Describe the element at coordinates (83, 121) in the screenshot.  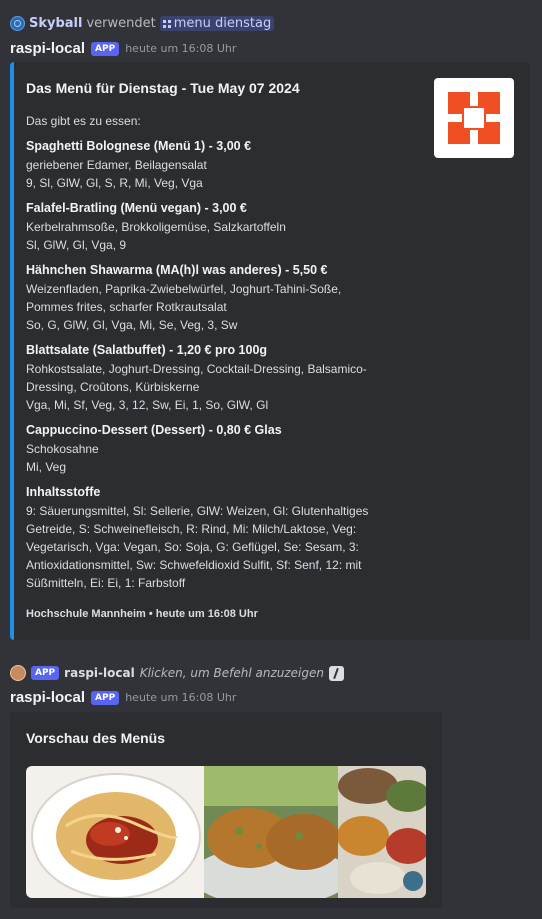
I see `embed-intro: Das gibt es zu essen:` at that location.